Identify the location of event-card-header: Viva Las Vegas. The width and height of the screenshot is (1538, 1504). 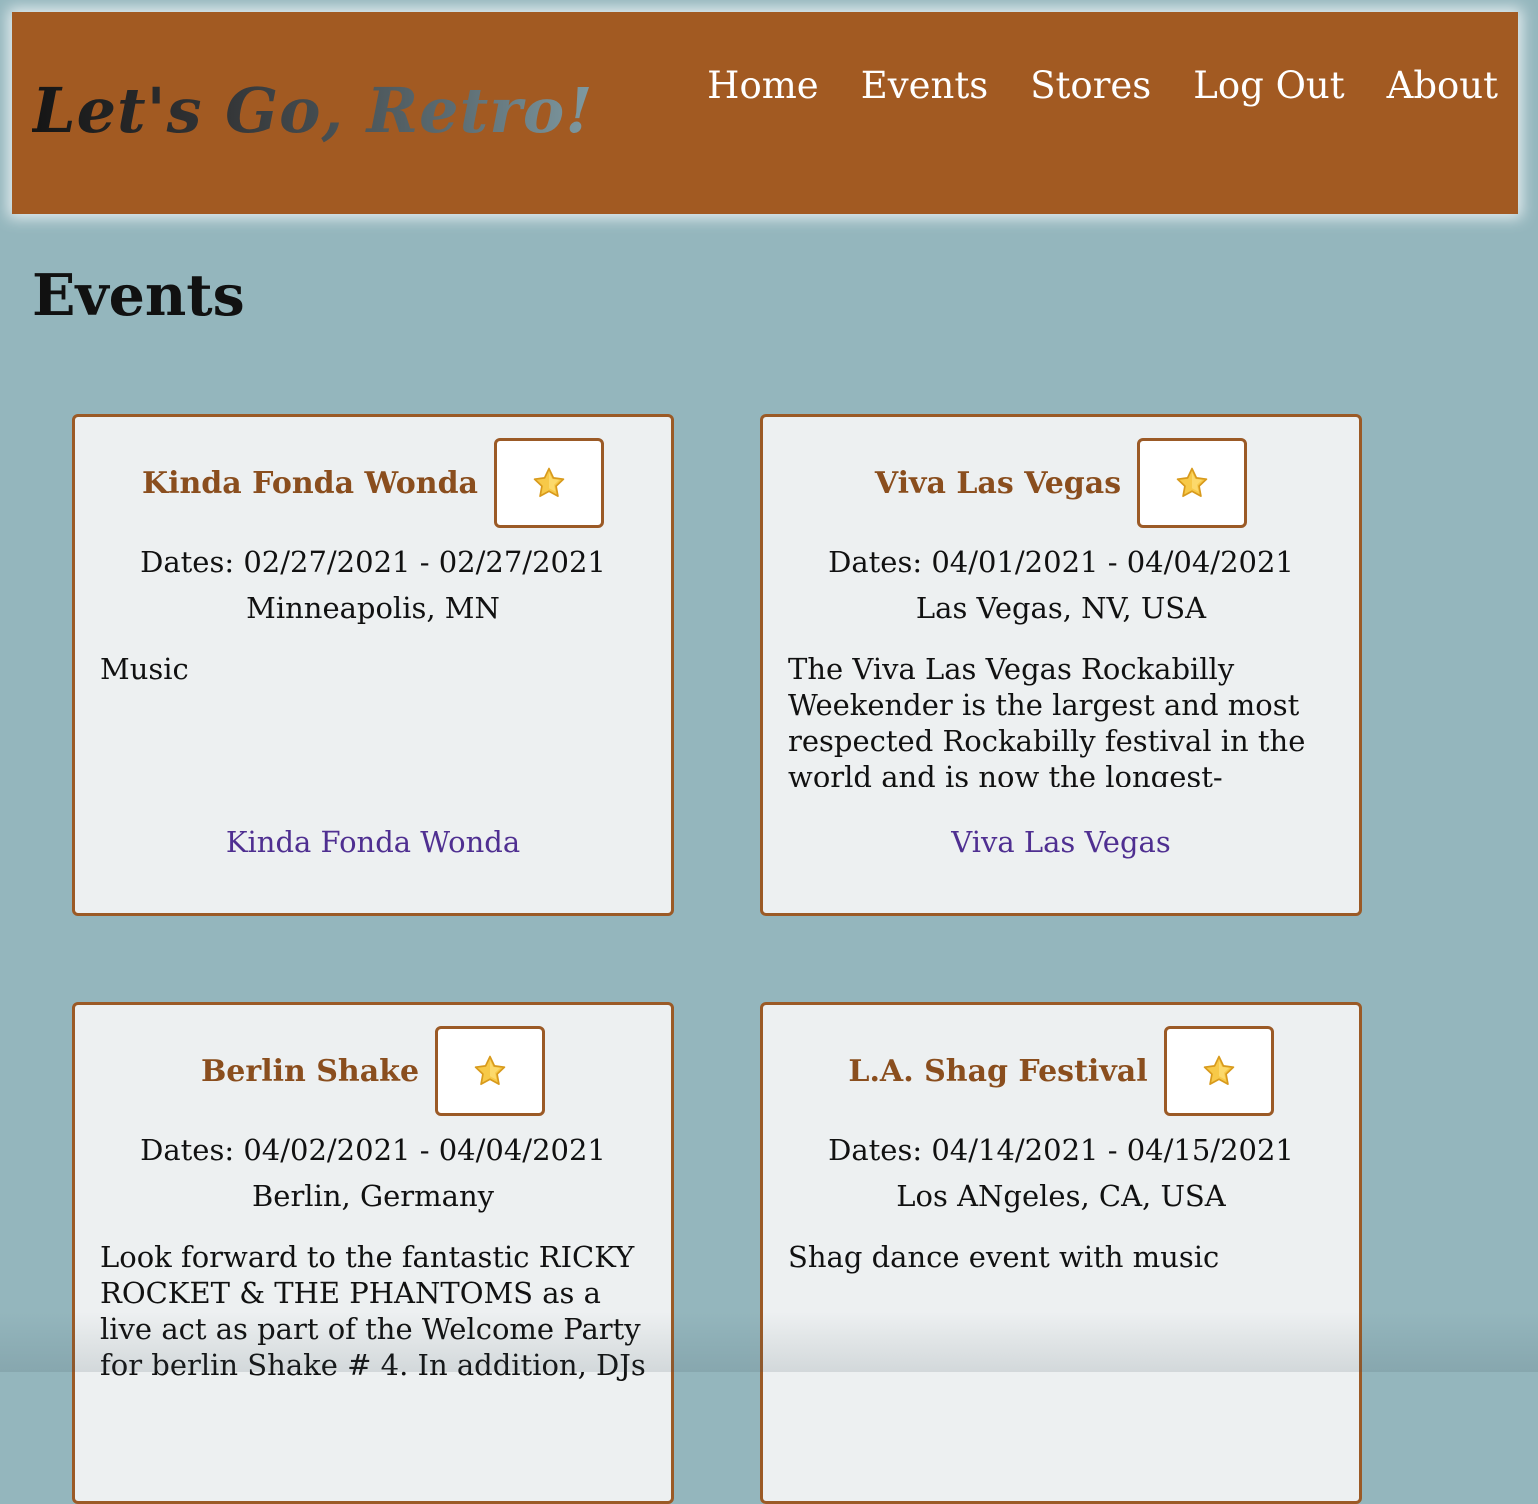
(1061, 483).